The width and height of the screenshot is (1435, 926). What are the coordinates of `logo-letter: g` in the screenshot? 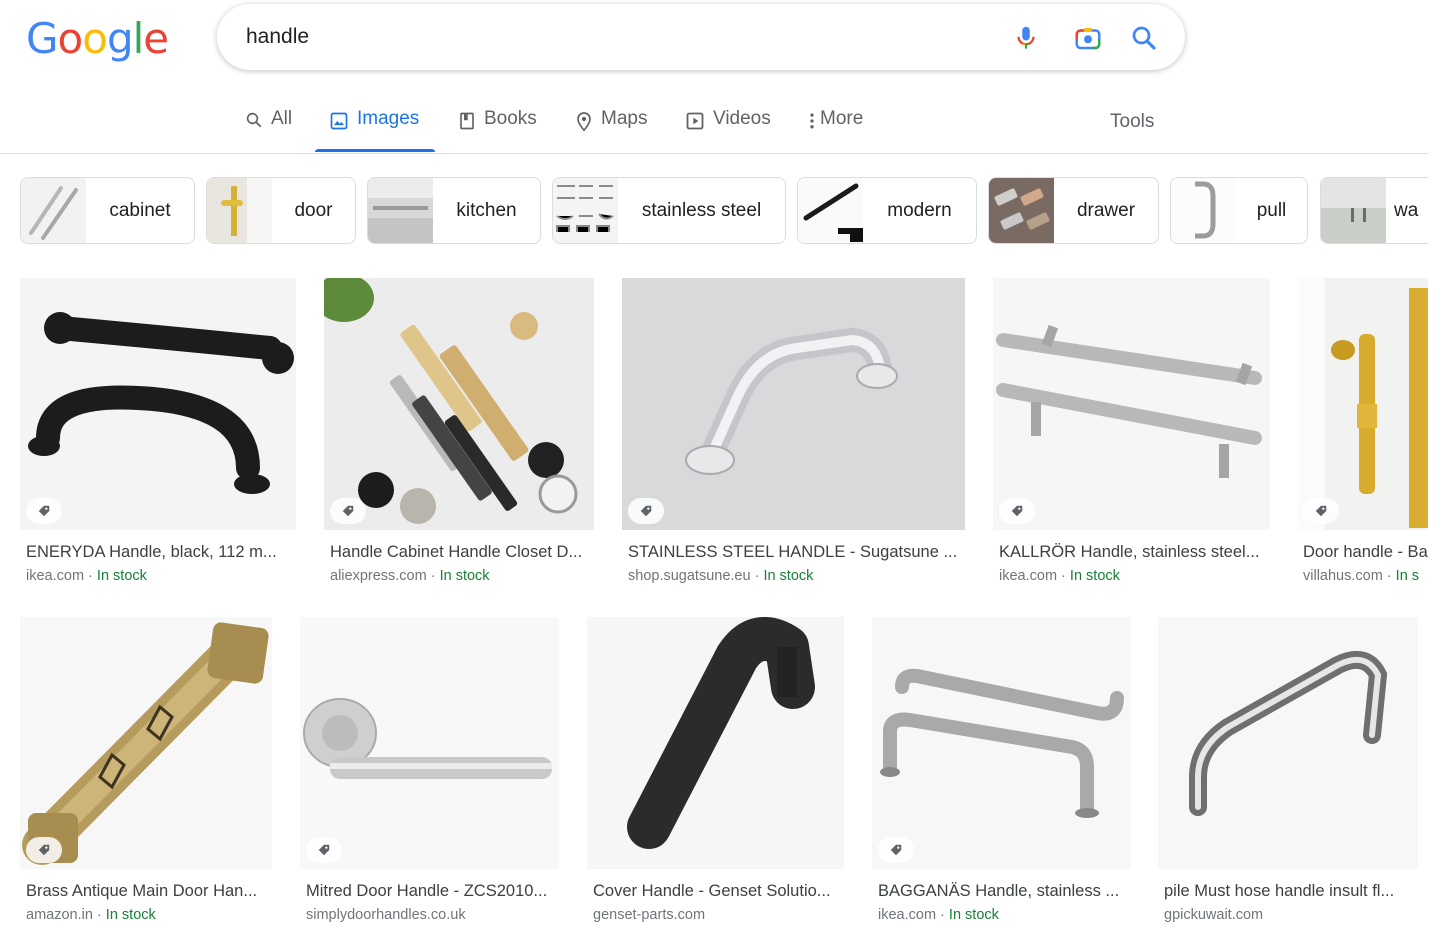 It's located at (120, 38).